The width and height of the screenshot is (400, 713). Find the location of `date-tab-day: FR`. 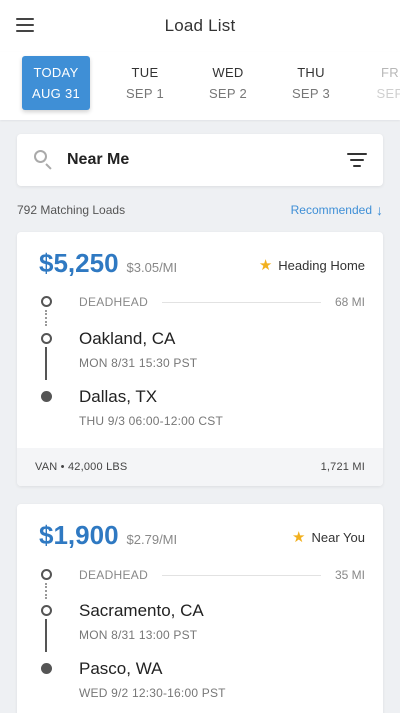

date-tab-day: FR is located at coordinates (390, 72).